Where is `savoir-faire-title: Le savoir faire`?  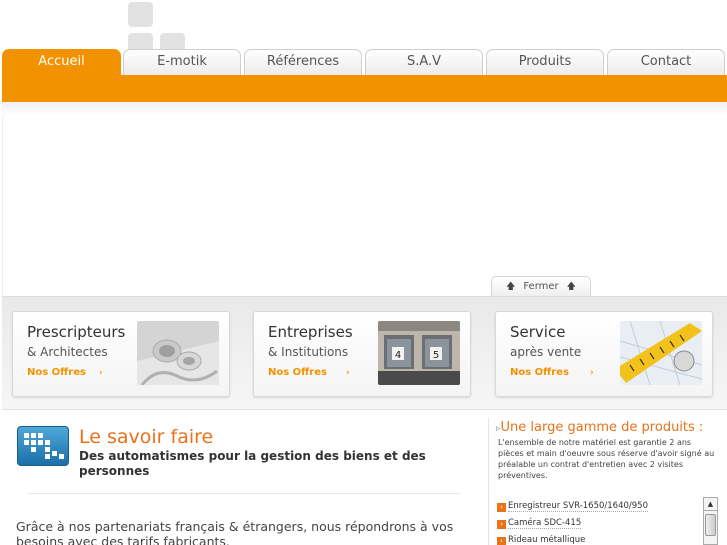 savoir-faire-title: Le savoir faire is located at coordinates (146, 437).